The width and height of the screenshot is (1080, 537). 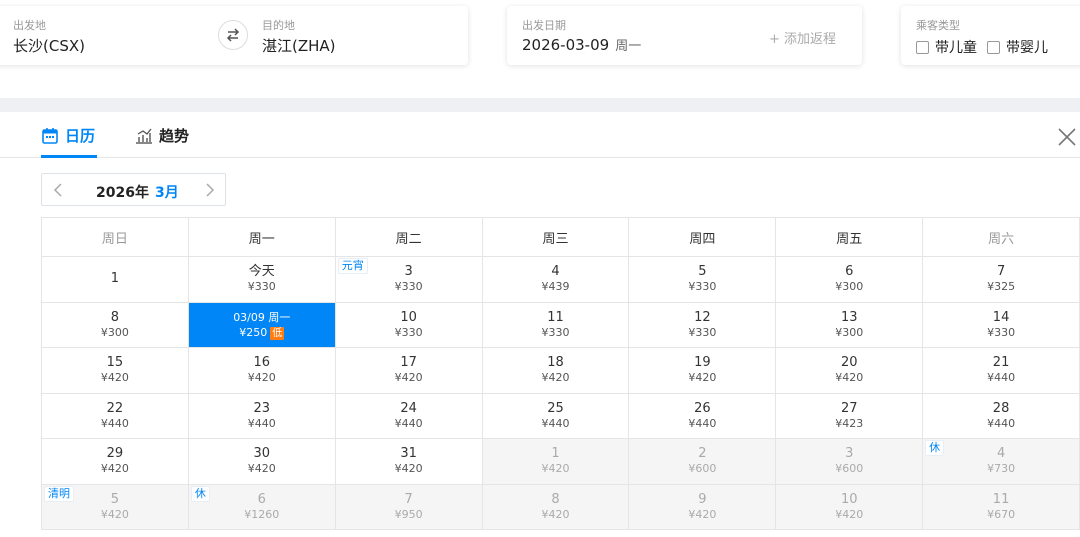 What do you see at coordinates (69, 156) in the screenshot?
I see `active-tab-indicator` at bounding box center [69, 156].